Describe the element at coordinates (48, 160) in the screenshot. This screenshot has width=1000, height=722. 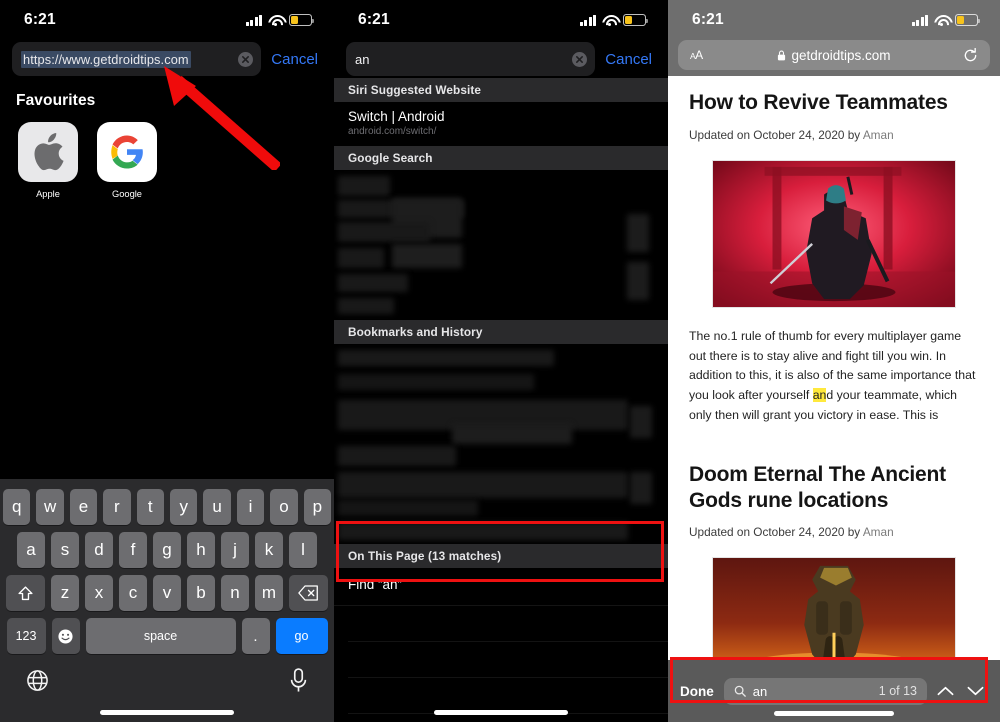
I see `favourite-item-apple: Apple` at that location.